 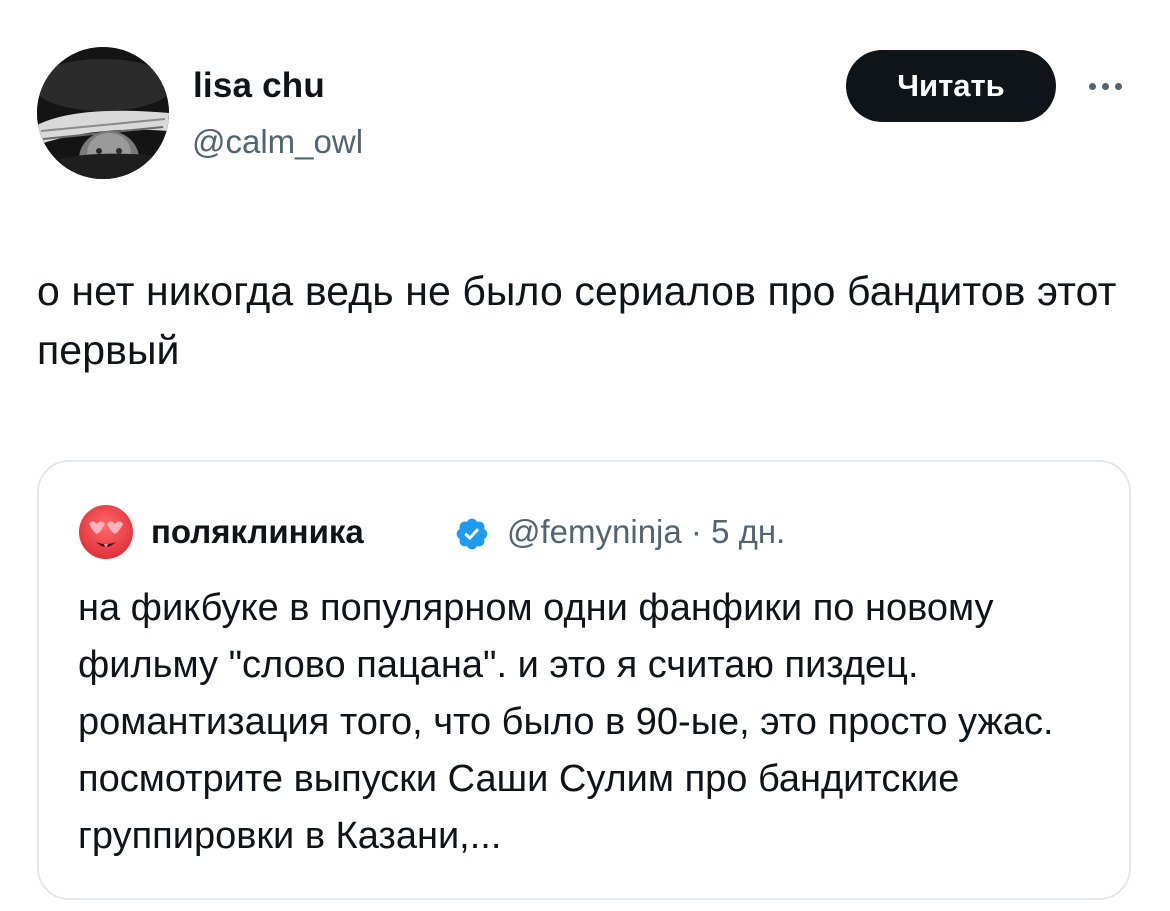 I want to click on follow-button: Читать, so click(x=951, y=86).